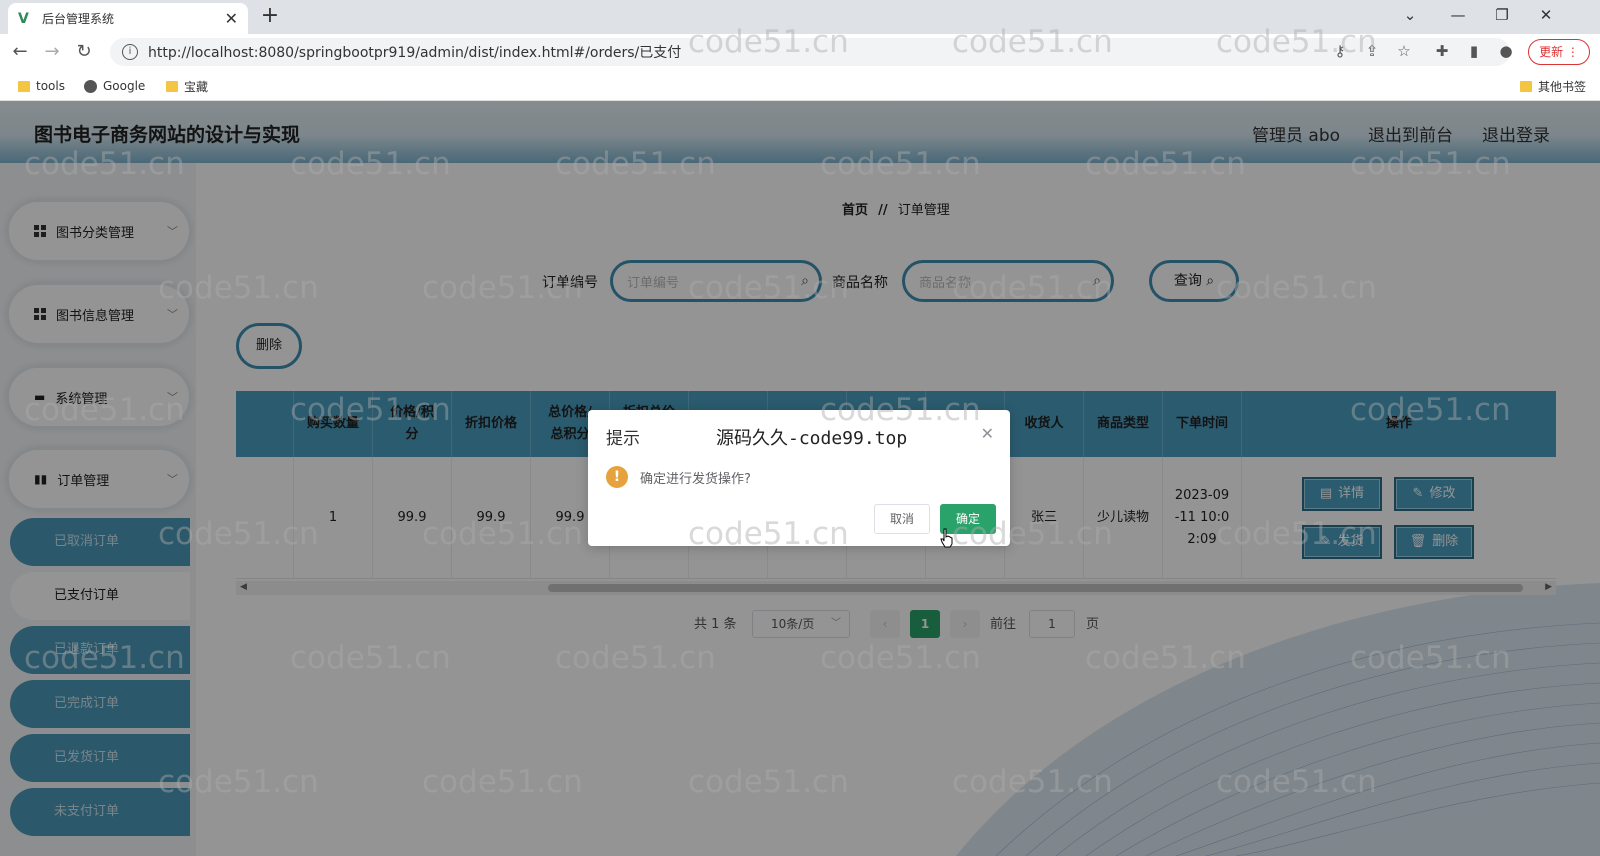 The height and width of the screenshot is (856, 1600). What do you see at coordinates (90, 86) in the screenshot?
I see `globe-icon` at bounding box center [90, 86].